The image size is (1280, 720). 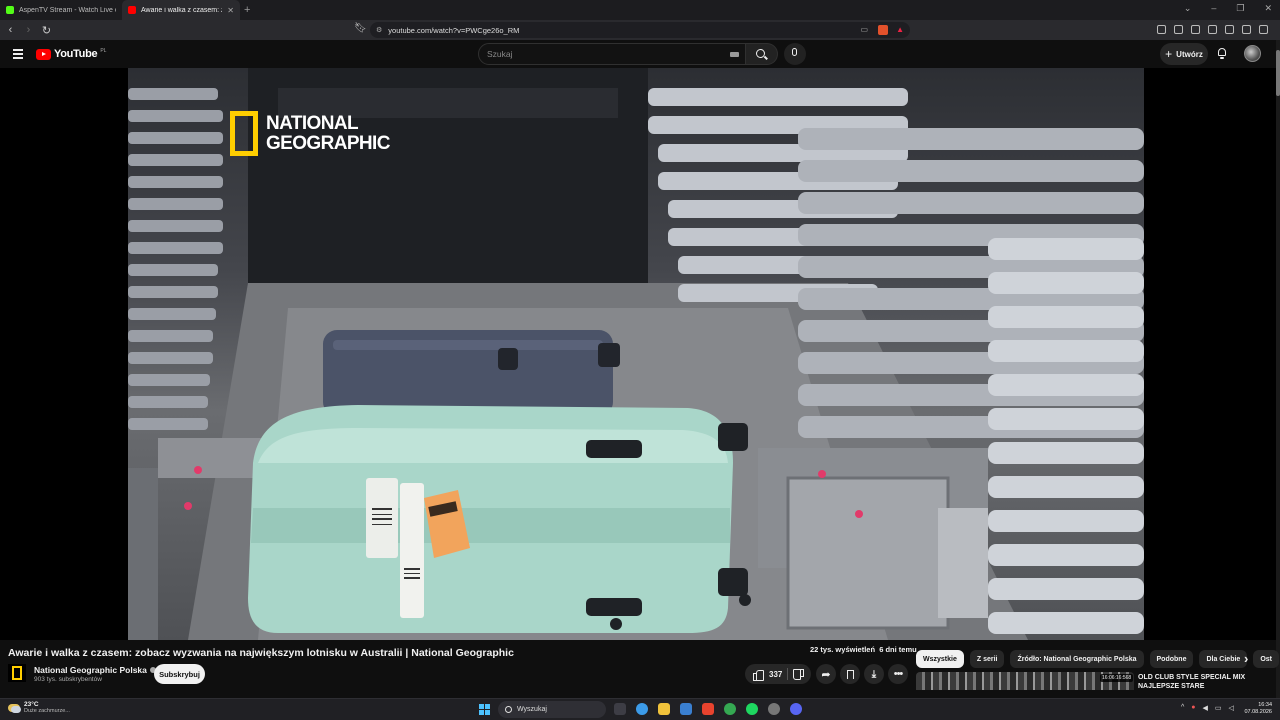 I want to click on bookmark-icon: 🔖︎, so click(x=360, y=28).